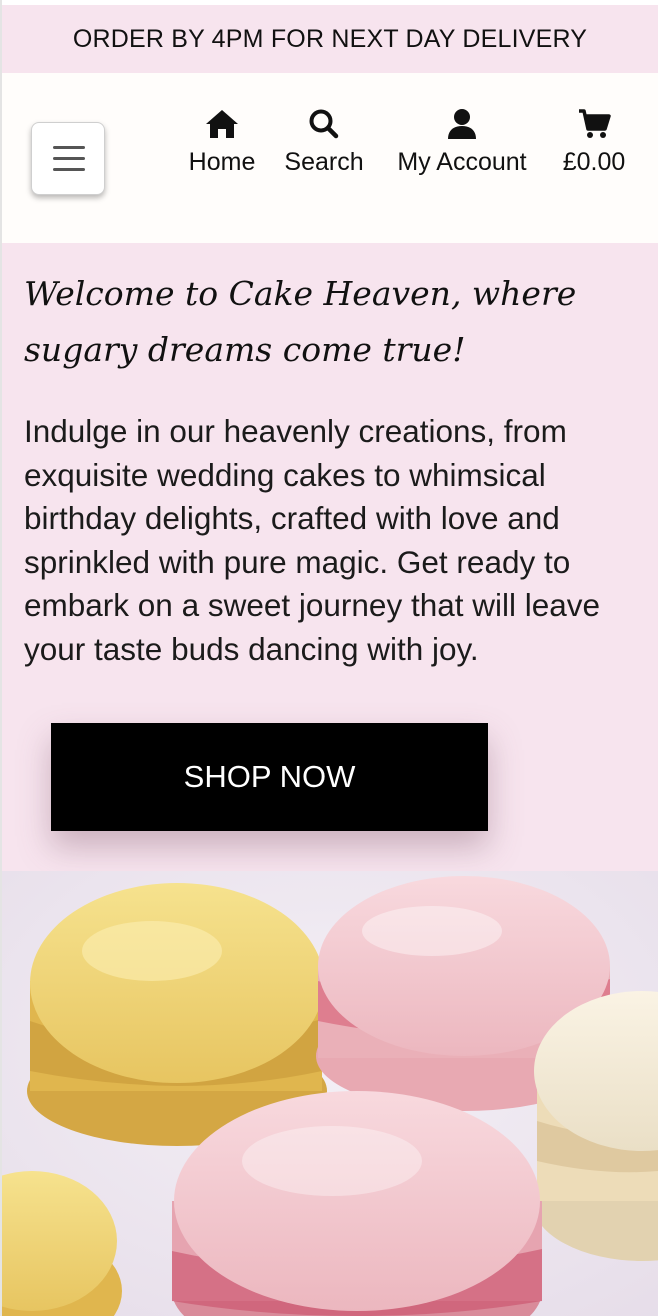  I want to click on nav-search: Search, so click(324, 148).